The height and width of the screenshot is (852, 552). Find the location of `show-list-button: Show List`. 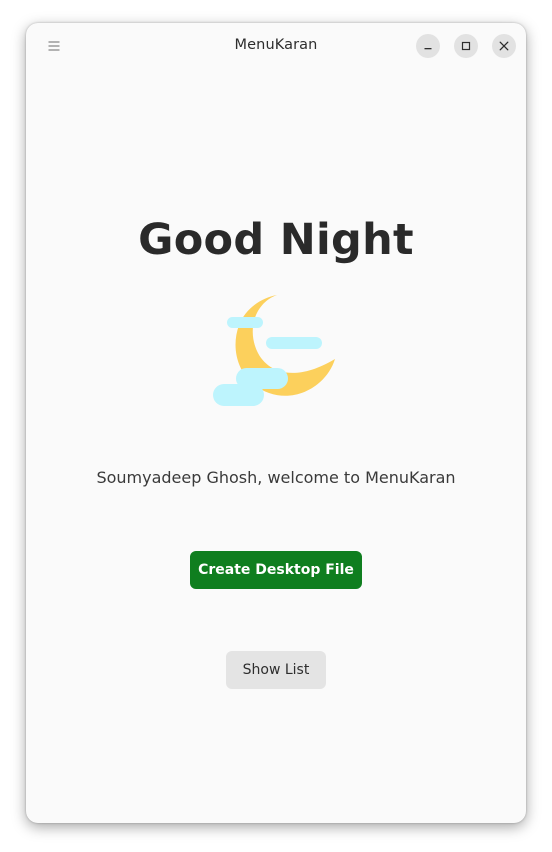

show-list-button: Show List is located at coordinates (276, 670).